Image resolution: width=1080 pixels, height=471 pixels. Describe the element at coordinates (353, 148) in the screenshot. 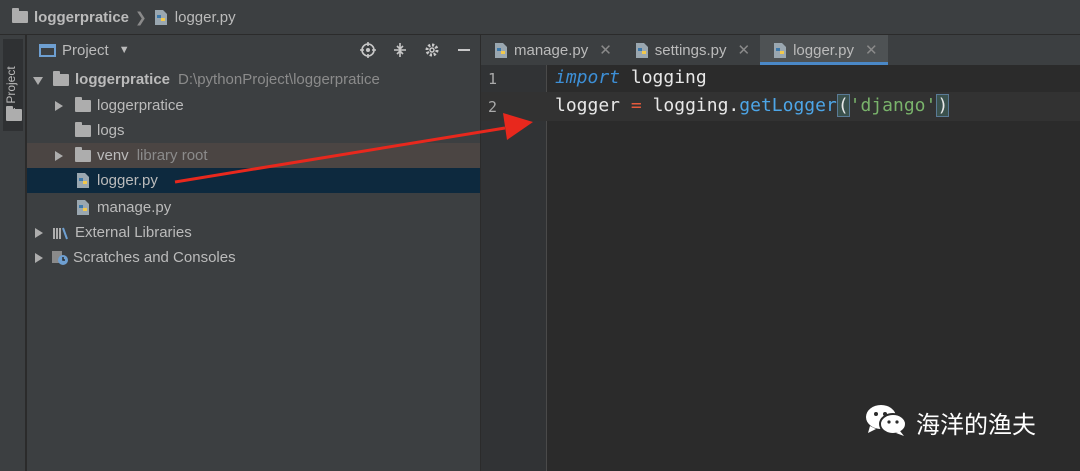

I see `annotation-arrow` at that location.